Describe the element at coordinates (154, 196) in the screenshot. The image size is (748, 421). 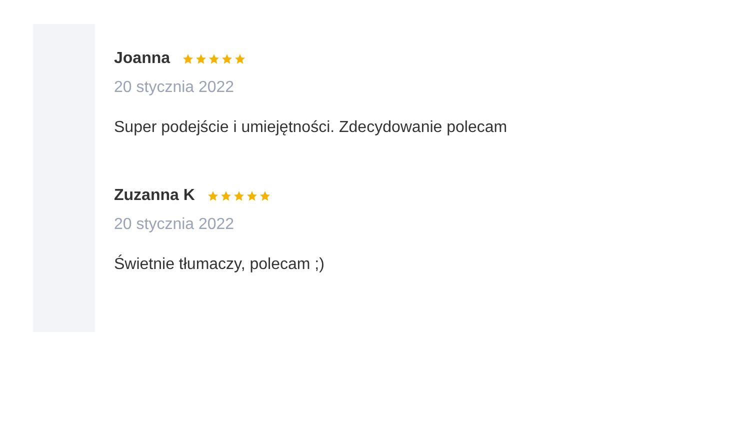
I see `reviewer-name: Zuzanna K` at that location.